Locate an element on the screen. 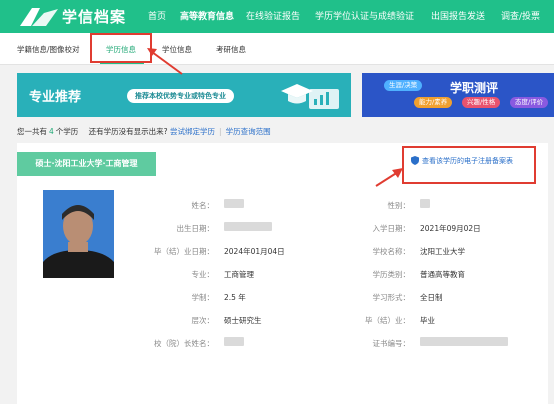 The width and height of the screenshot is (554, 404). study-form-value: 全日制 is located at coordinates (431, 297).